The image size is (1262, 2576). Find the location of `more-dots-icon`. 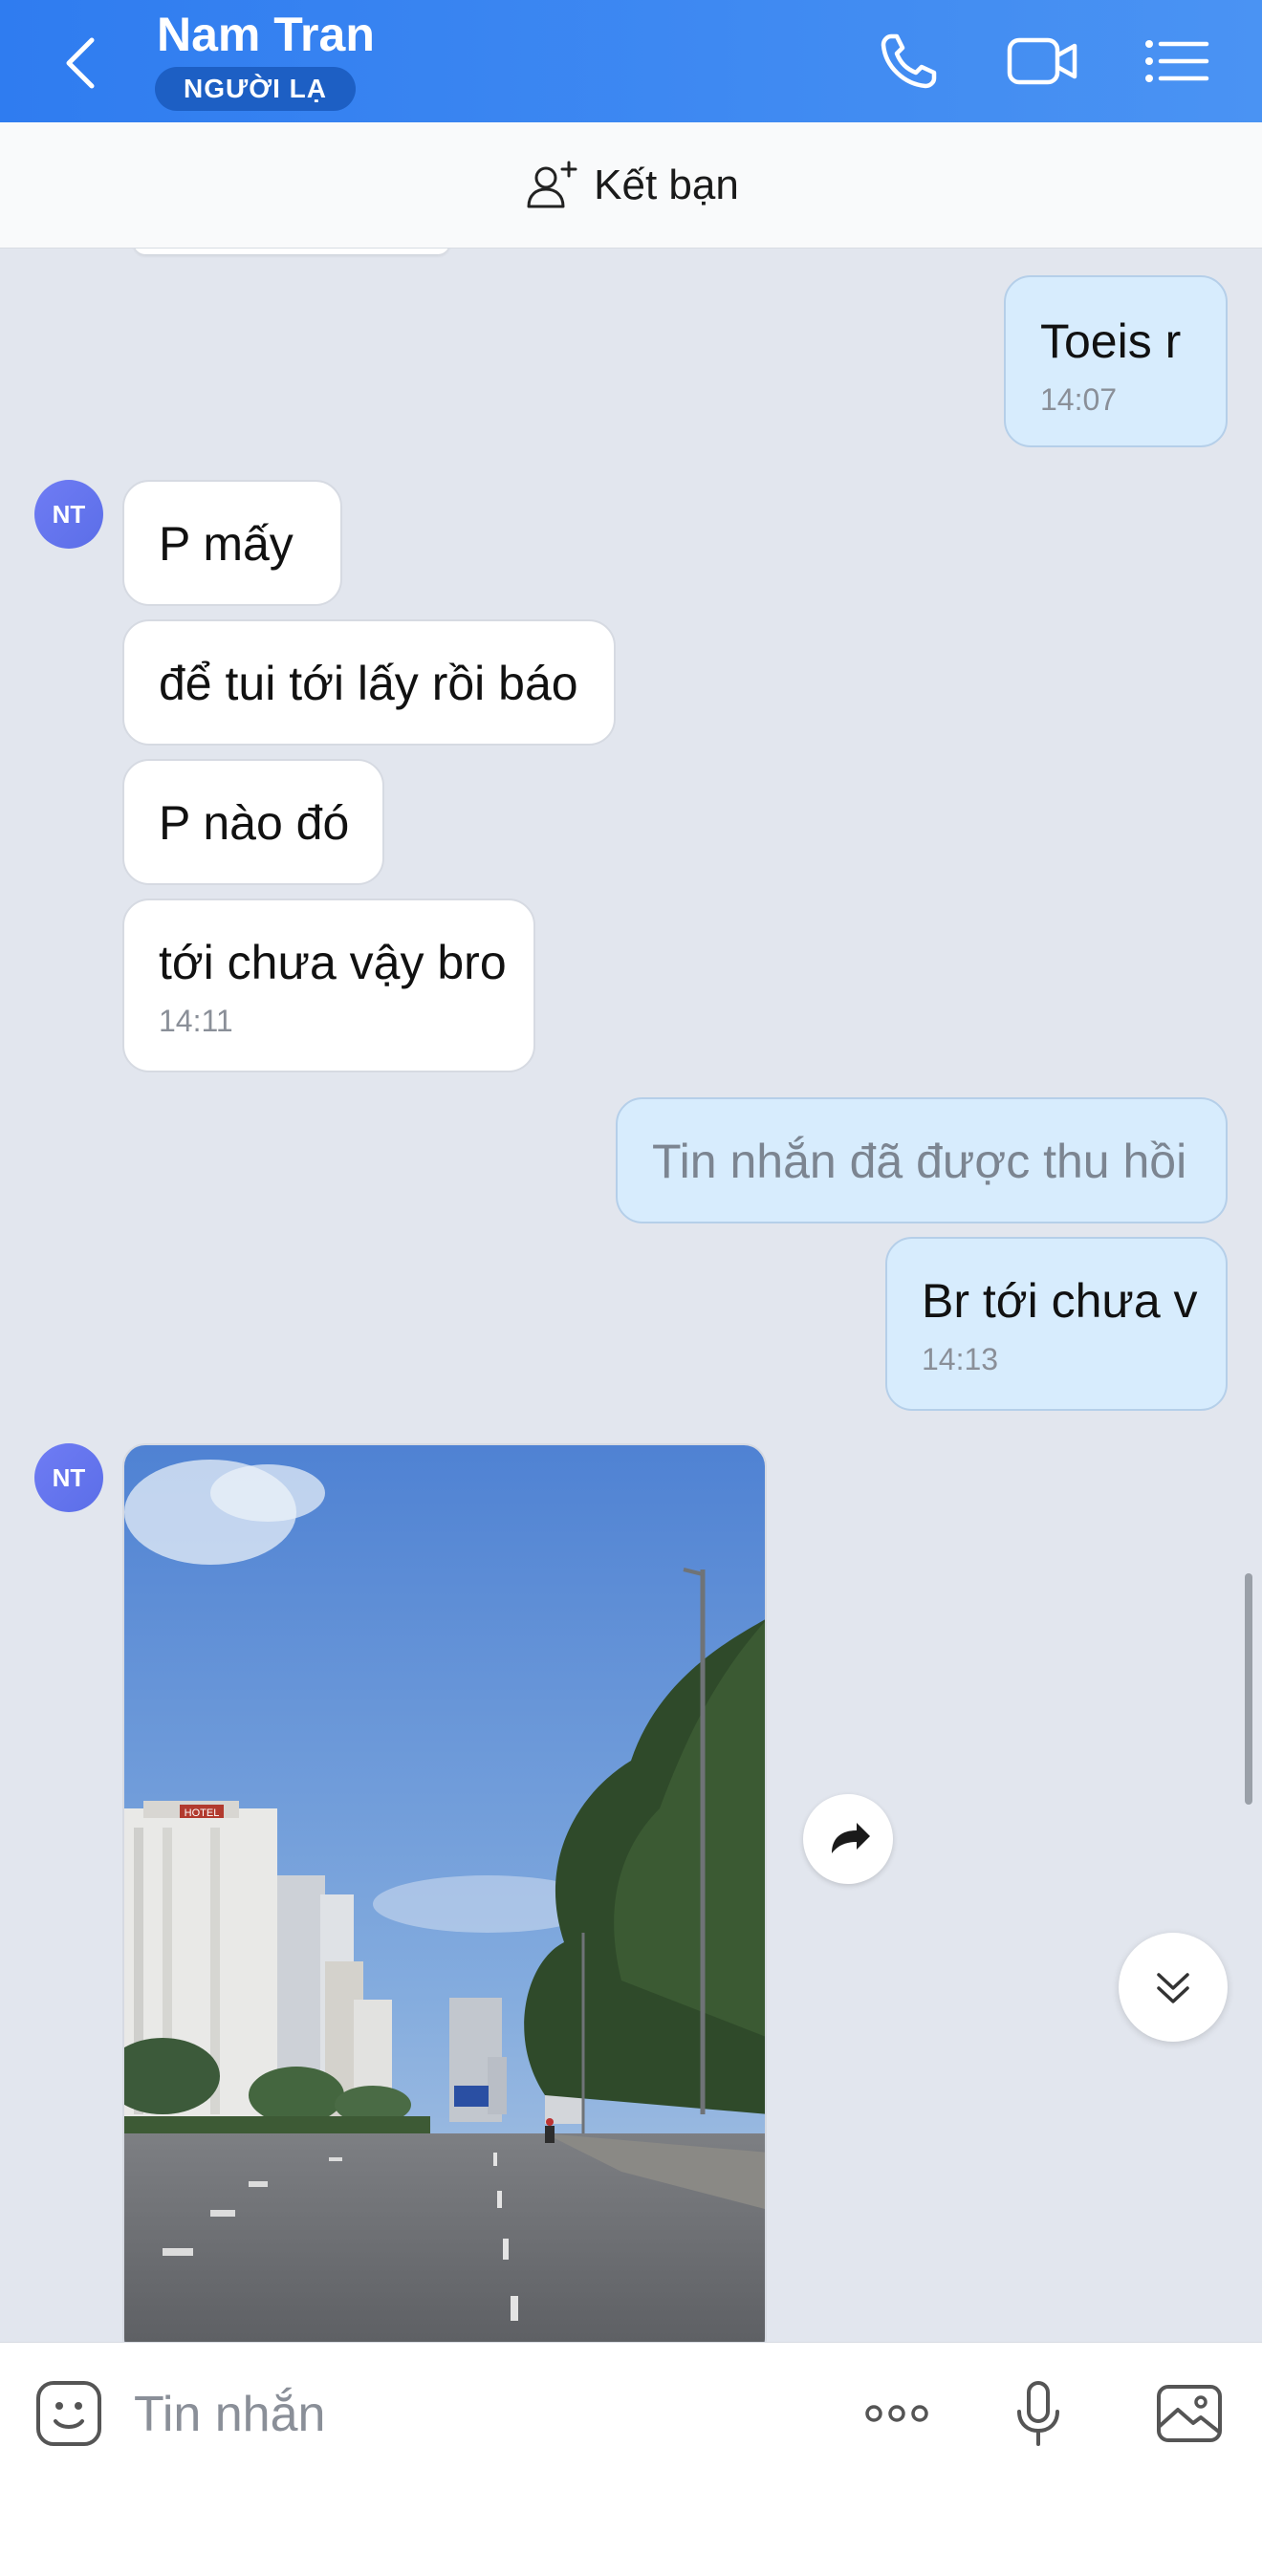

more-dots-icon is located at coordinates (896, 2413).